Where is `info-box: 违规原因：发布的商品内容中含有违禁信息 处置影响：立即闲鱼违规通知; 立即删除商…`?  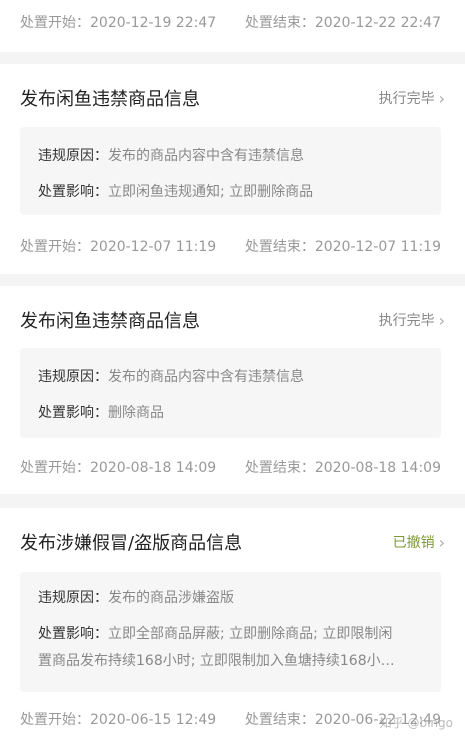
info-box: 违规原因：发布的商品内容中含有违禁信息 处置影响：立即闲鱼违规通知; 立即删除商… is located at coordinates (230, 171).